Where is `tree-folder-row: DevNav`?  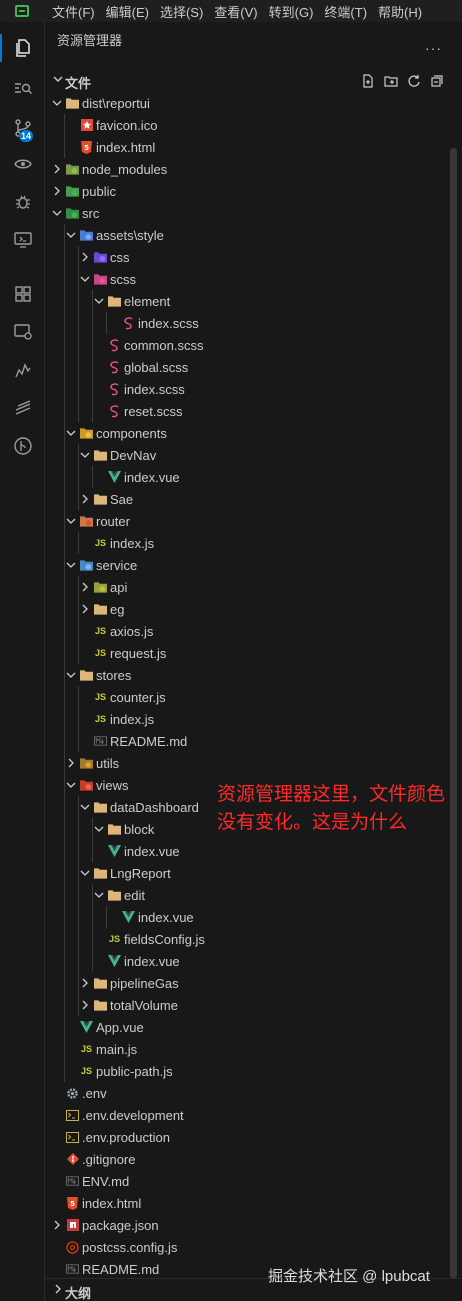 tree-folder-row: DevNav is located at coordinates (253, 455).